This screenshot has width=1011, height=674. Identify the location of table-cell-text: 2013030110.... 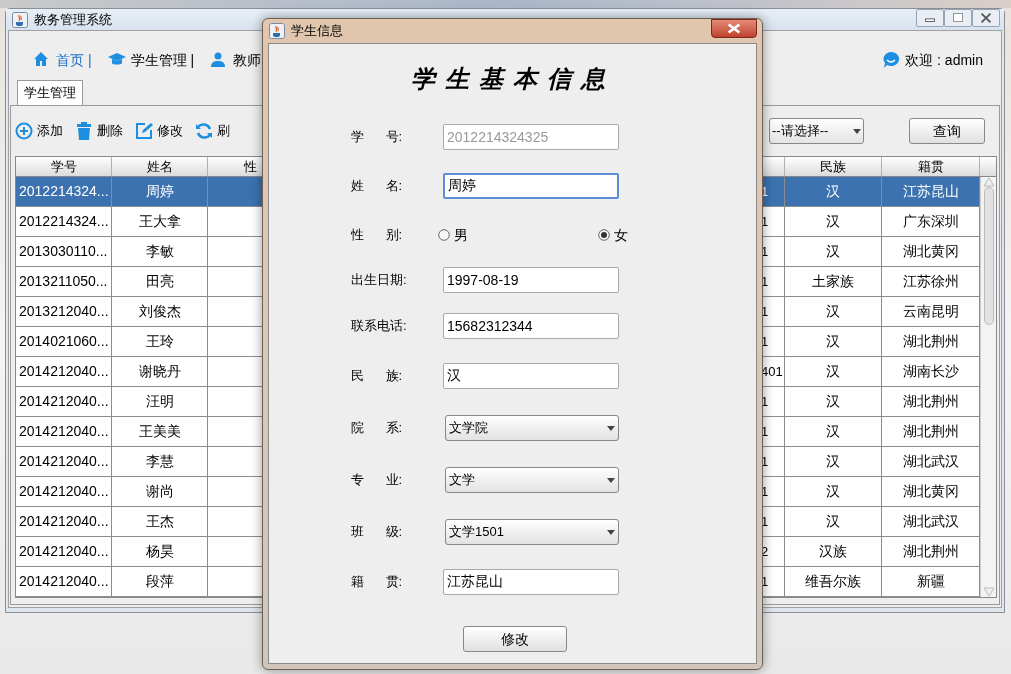
(63, 251).